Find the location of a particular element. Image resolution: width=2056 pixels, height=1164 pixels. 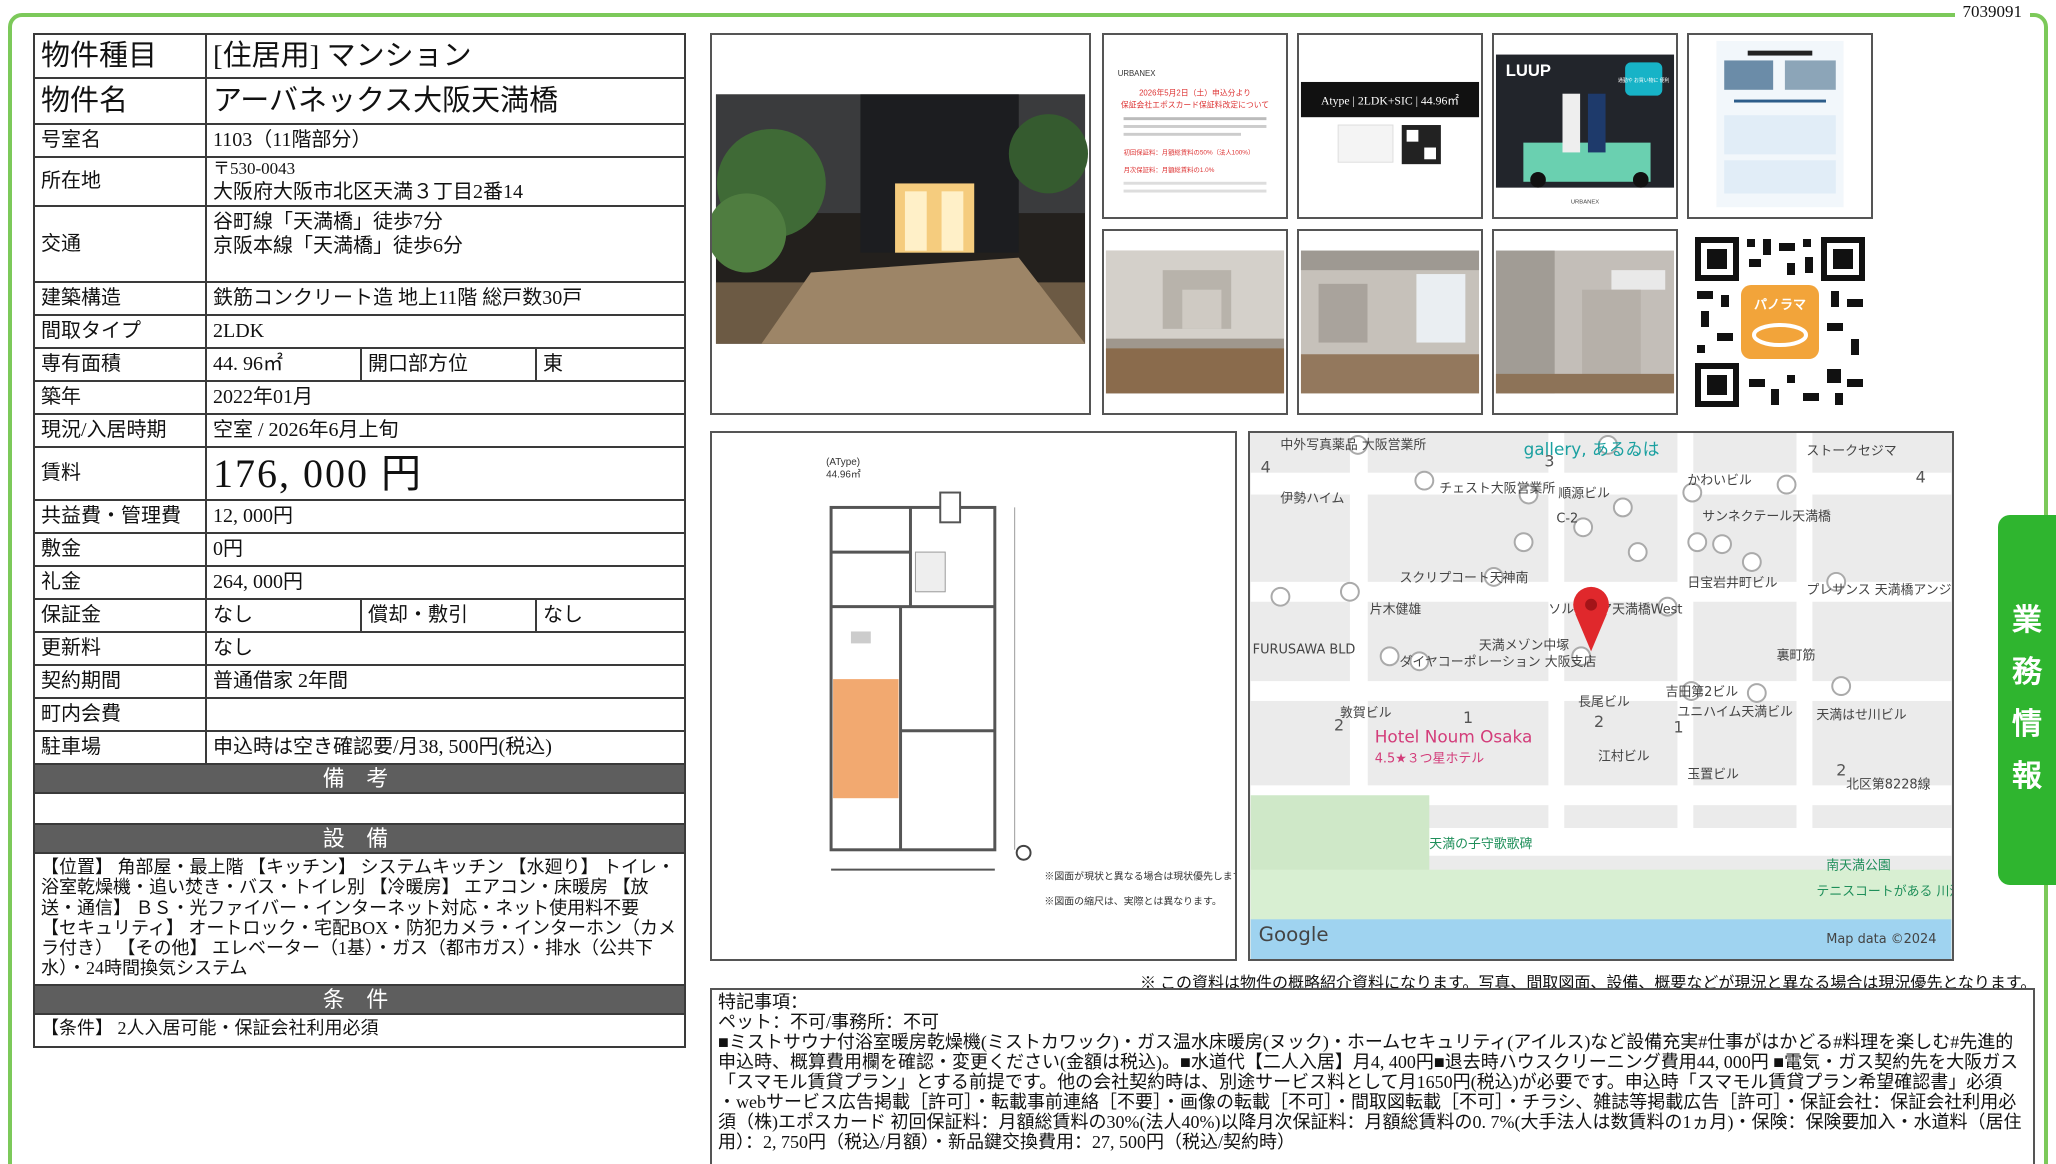

layout-label: 間取タイプ is located at coordinates (120, 331).